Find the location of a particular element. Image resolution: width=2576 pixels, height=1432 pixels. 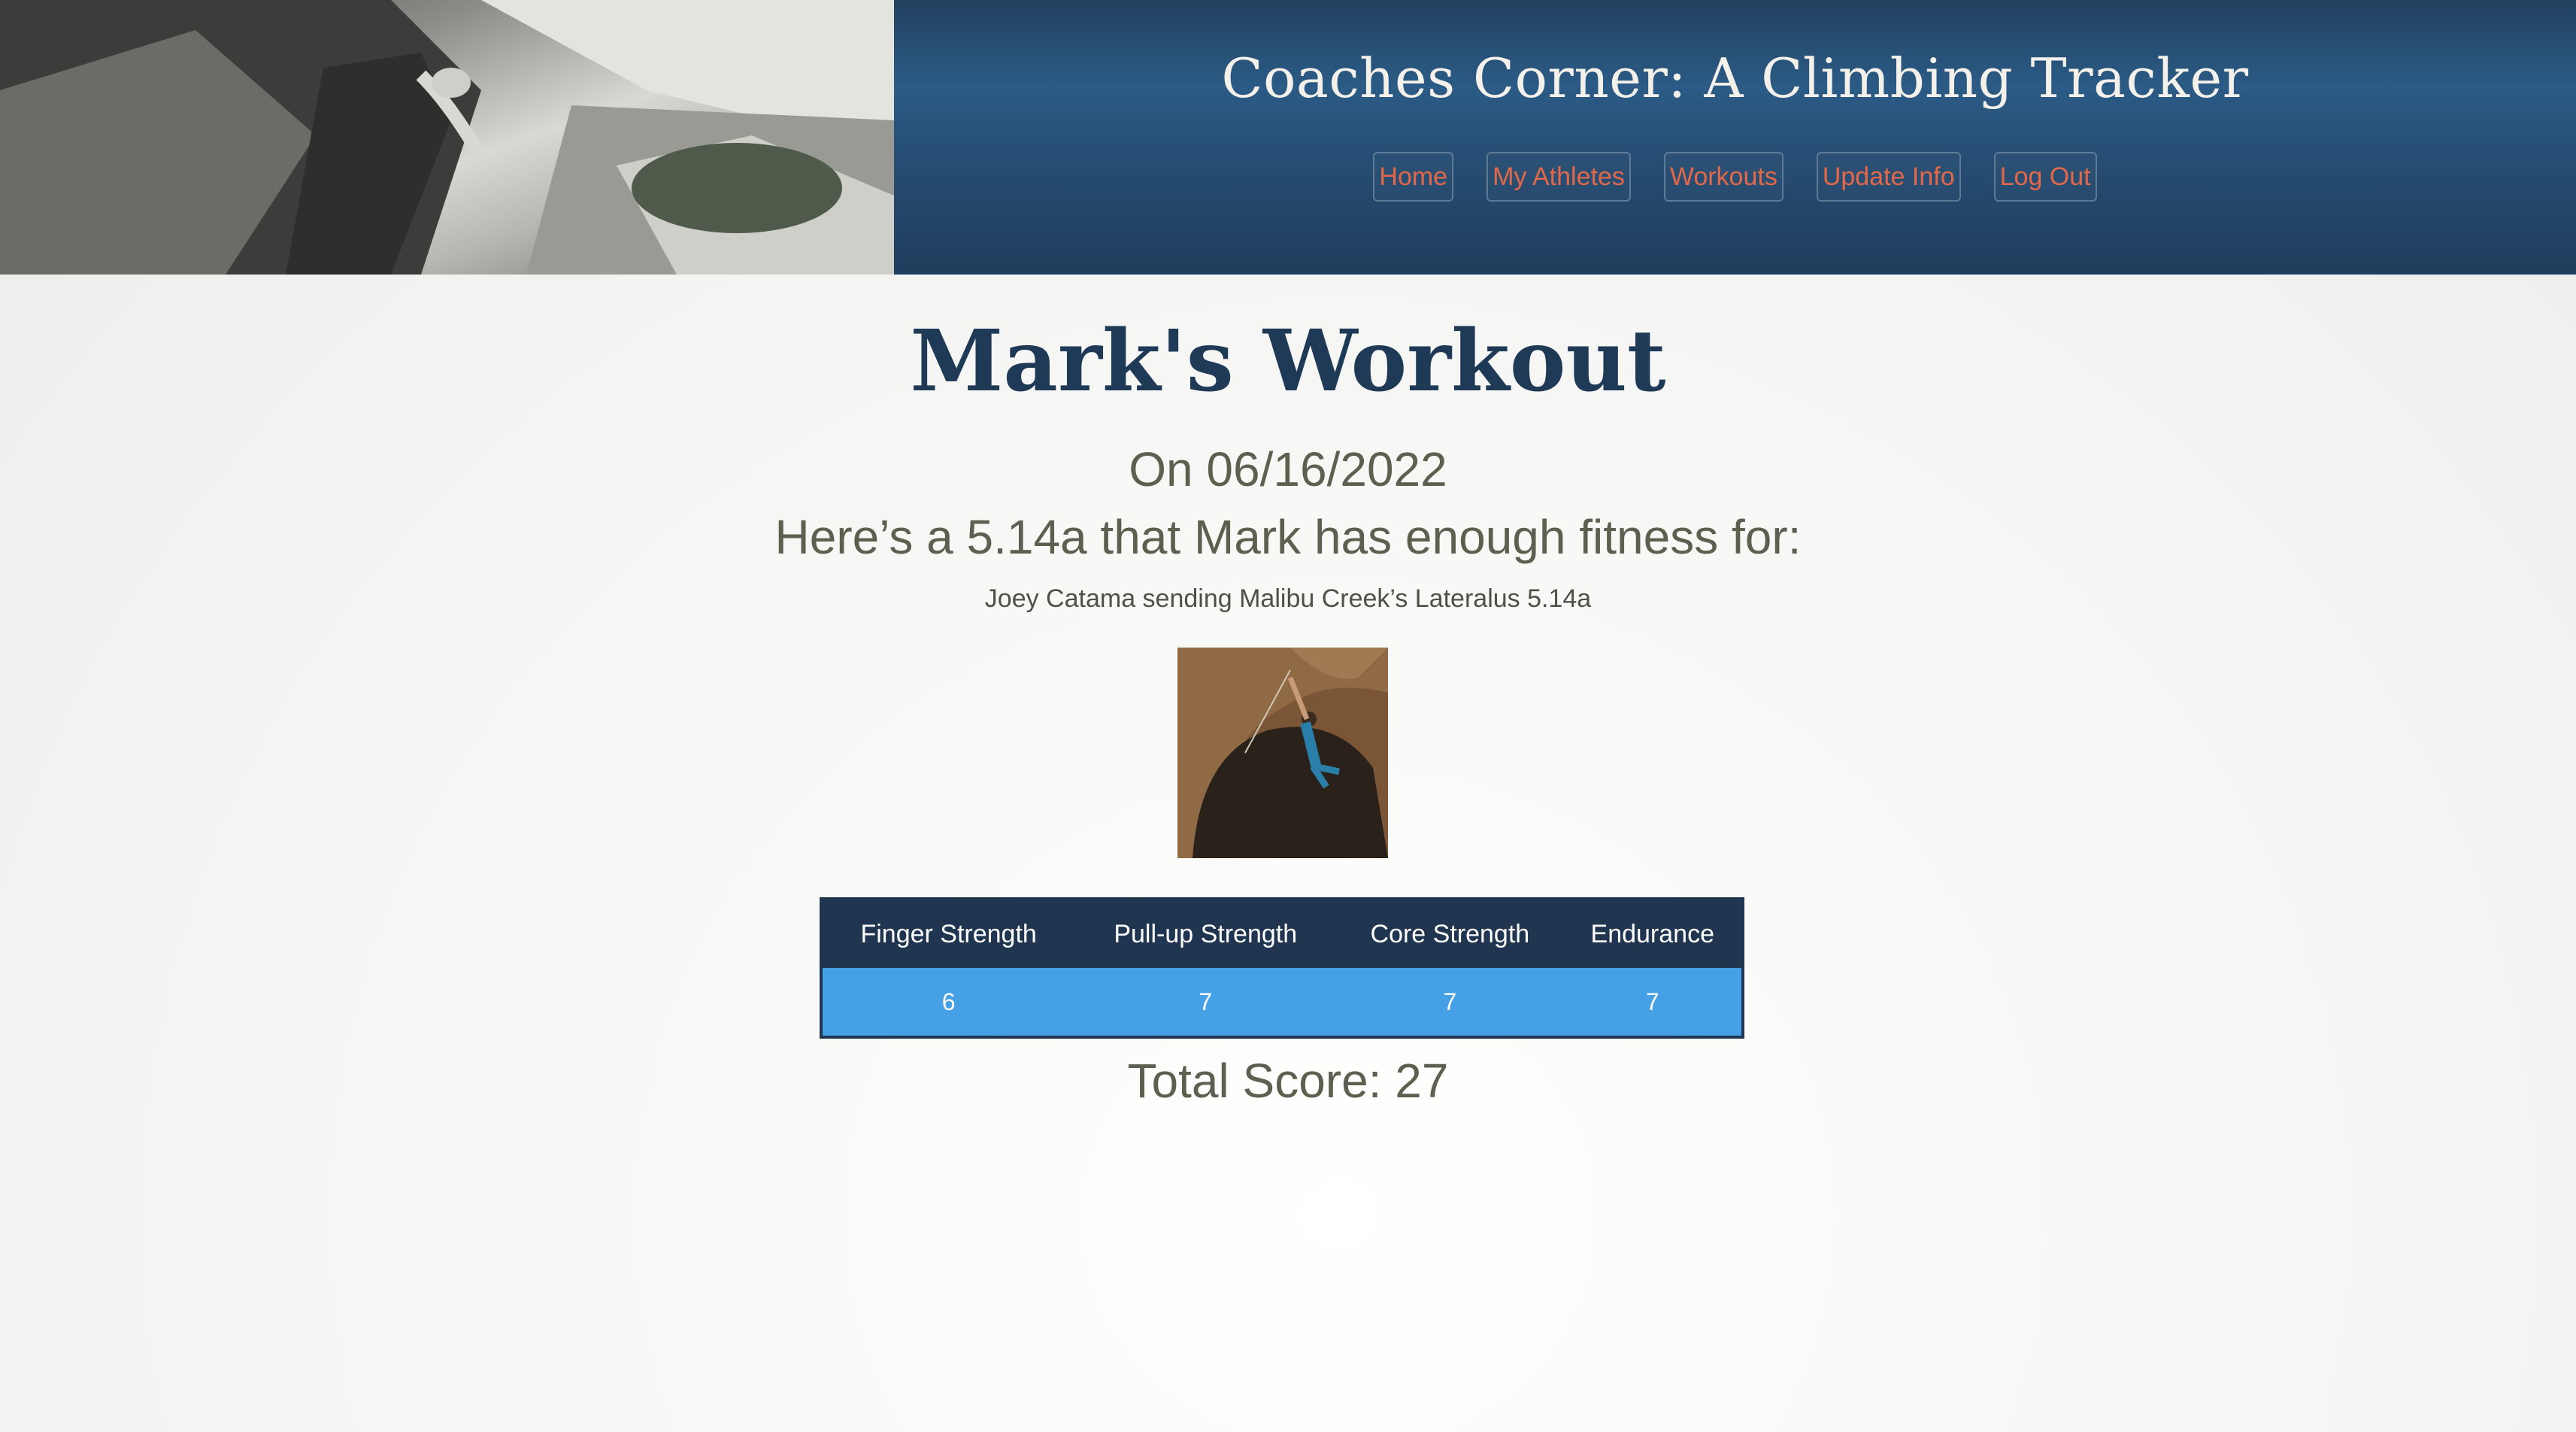

table-row: 6 7 7 7 is located at coordinates (1282, 1003).